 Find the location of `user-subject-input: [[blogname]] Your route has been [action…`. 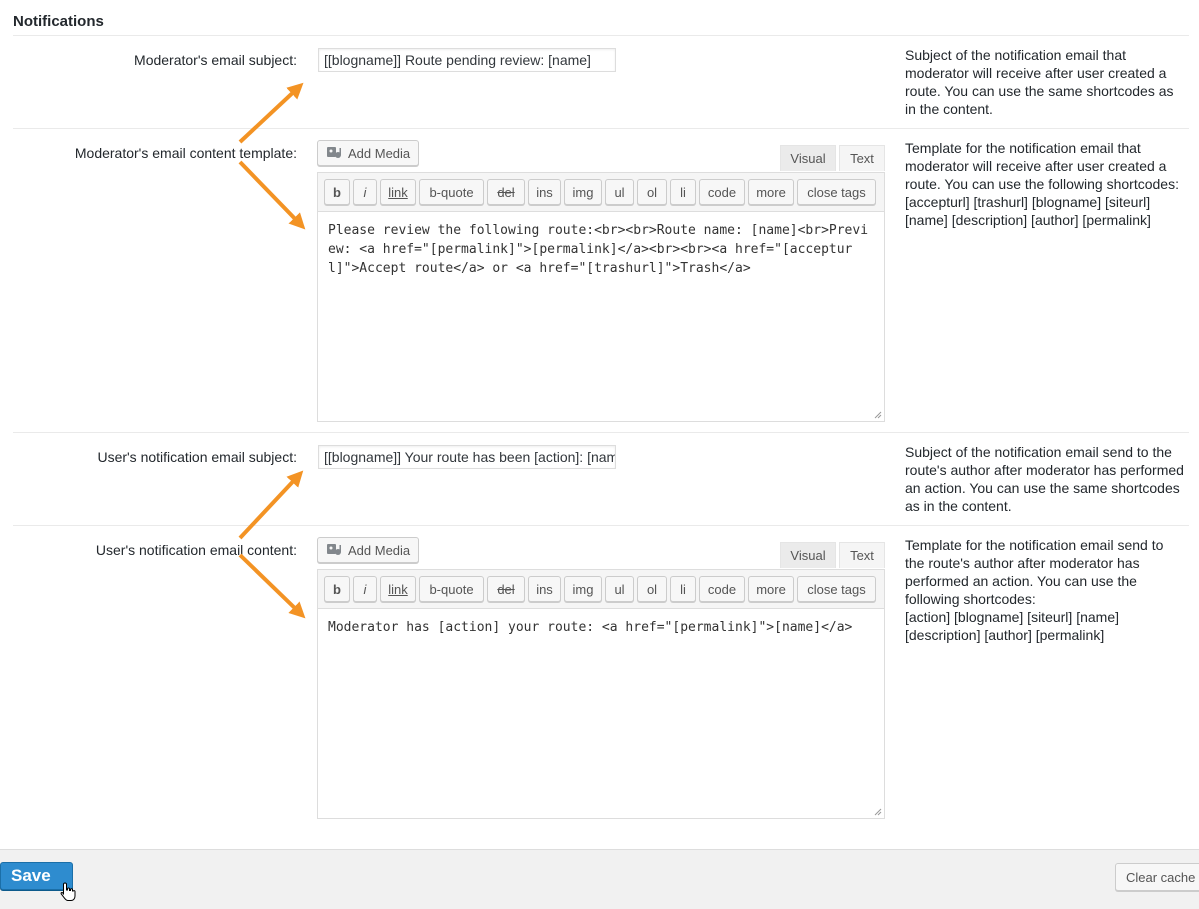

user-subject-input: [[blogname]] Your route has been [action… is located at coordinates (467, 457).